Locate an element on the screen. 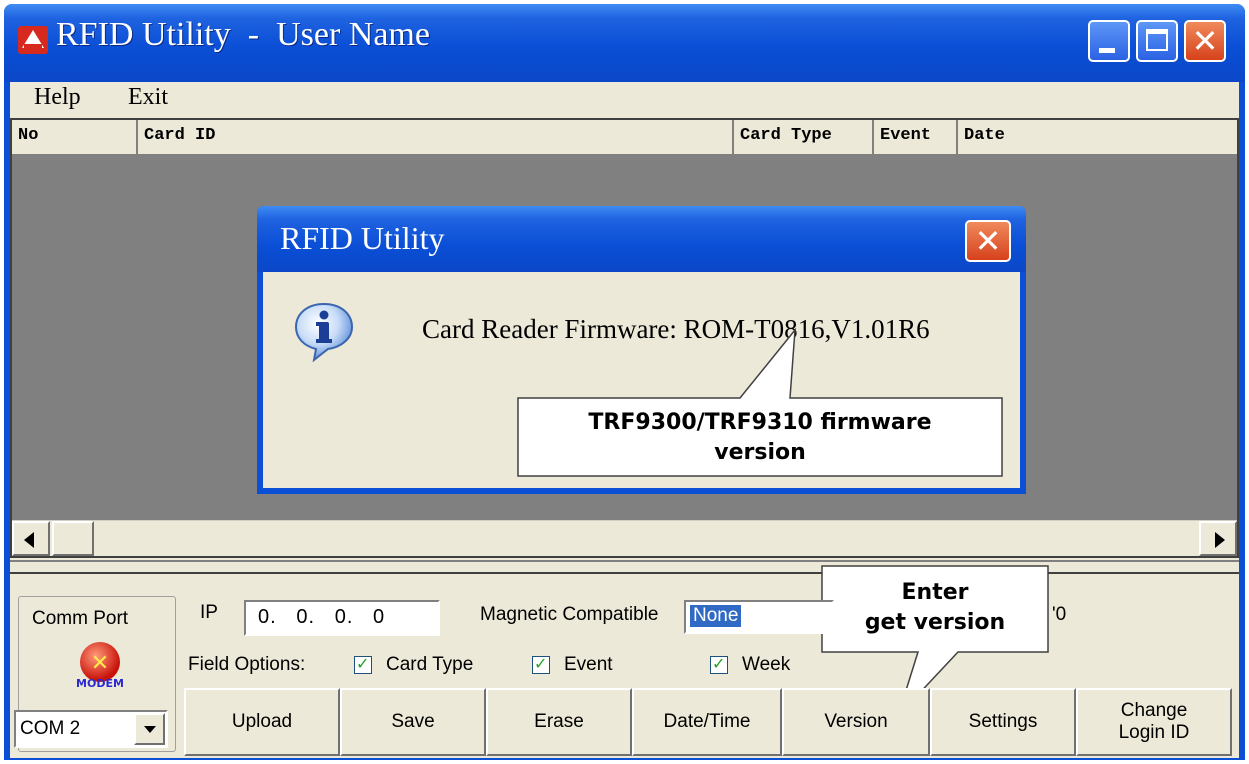 The height and width of the screenshot is (764, 1249). firmware-callout-line1: TRF9300/TRF9310 firmware is located at coordinates (760, 422).